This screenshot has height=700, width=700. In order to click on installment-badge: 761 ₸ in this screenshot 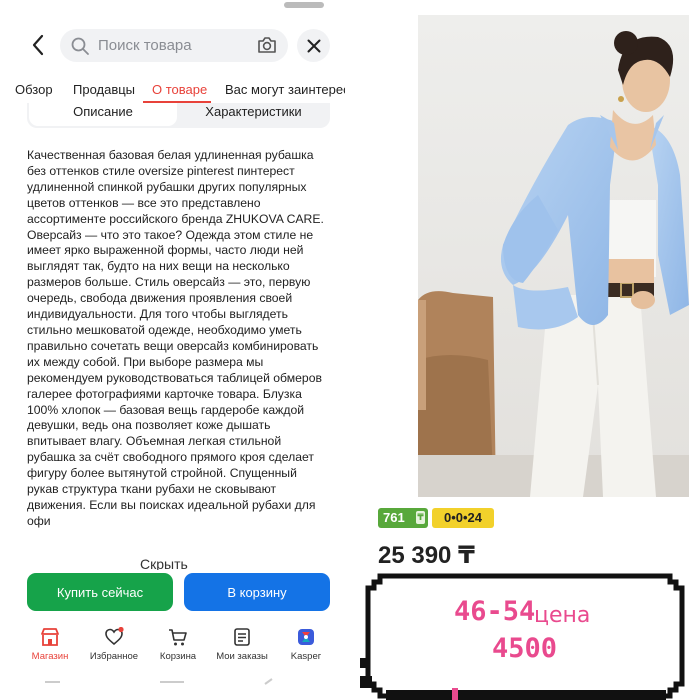, I will do `click(403, 518)`.